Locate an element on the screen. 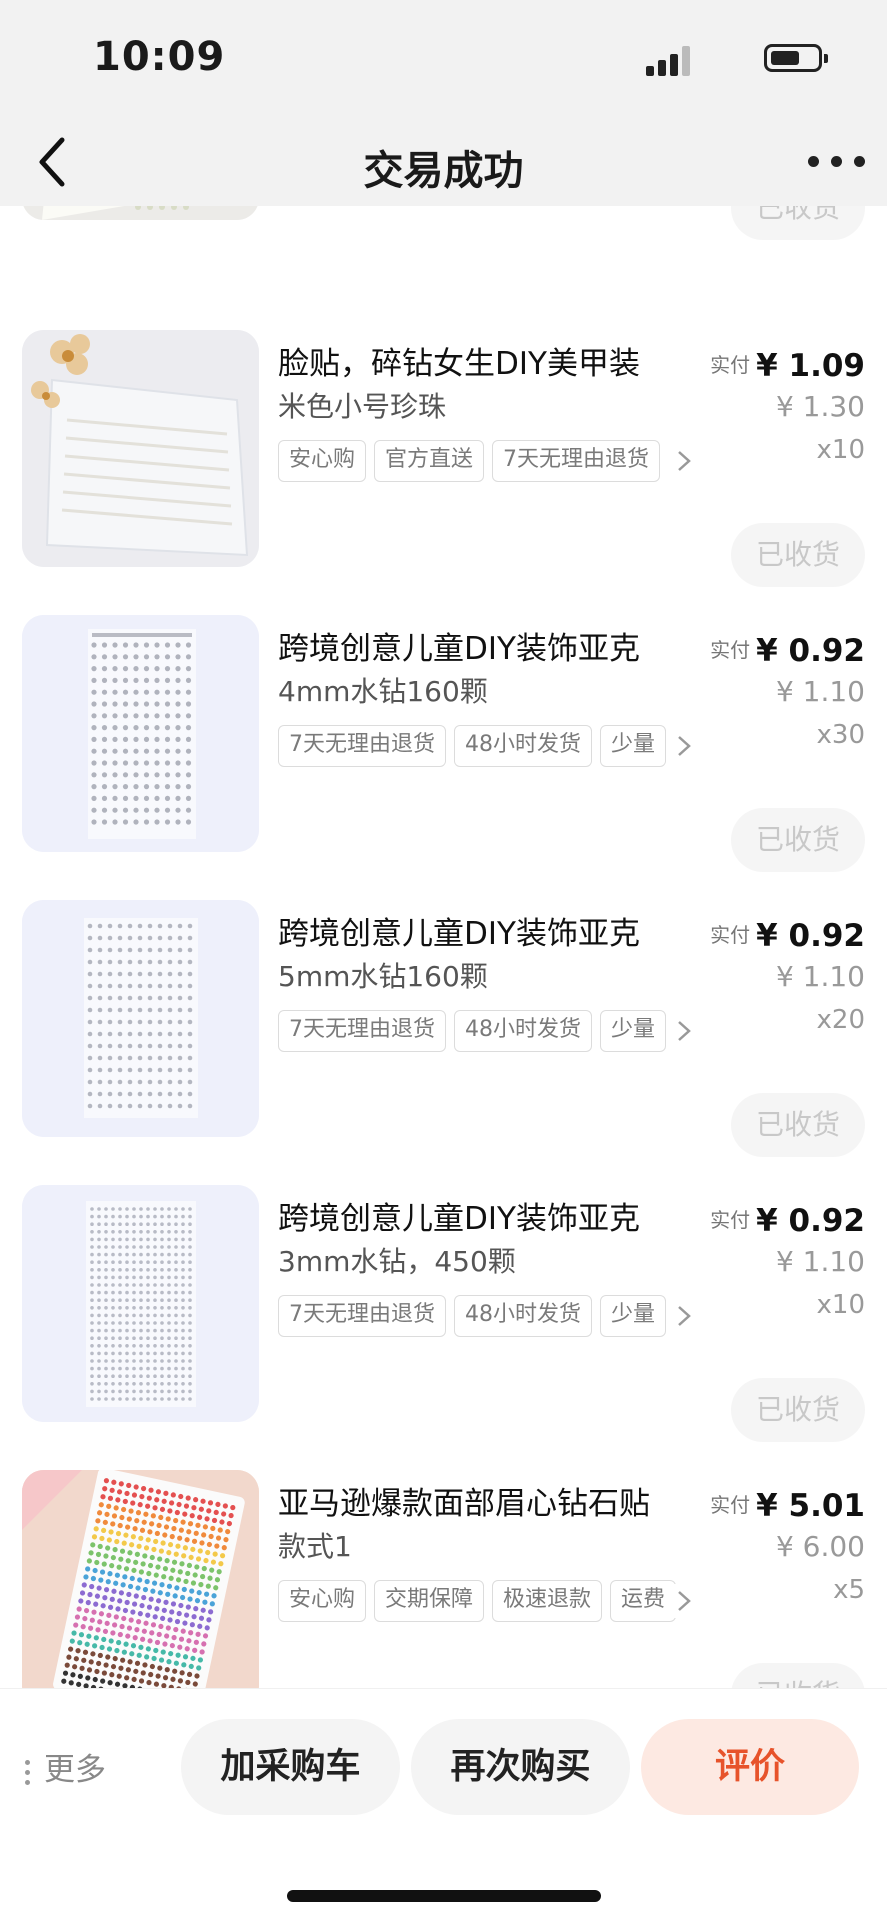 The width and height of the screenshot is (887, 1920). product-title: 亚马逊爆款面部眉心钻石贴 is located at coordinates (480, 1504).